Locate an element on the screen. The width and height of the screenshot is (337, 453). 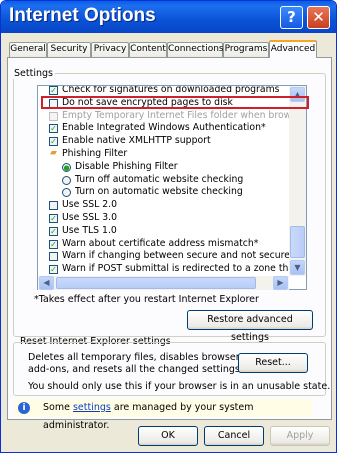
tab-security: Security is located at coordinates (69, 49).